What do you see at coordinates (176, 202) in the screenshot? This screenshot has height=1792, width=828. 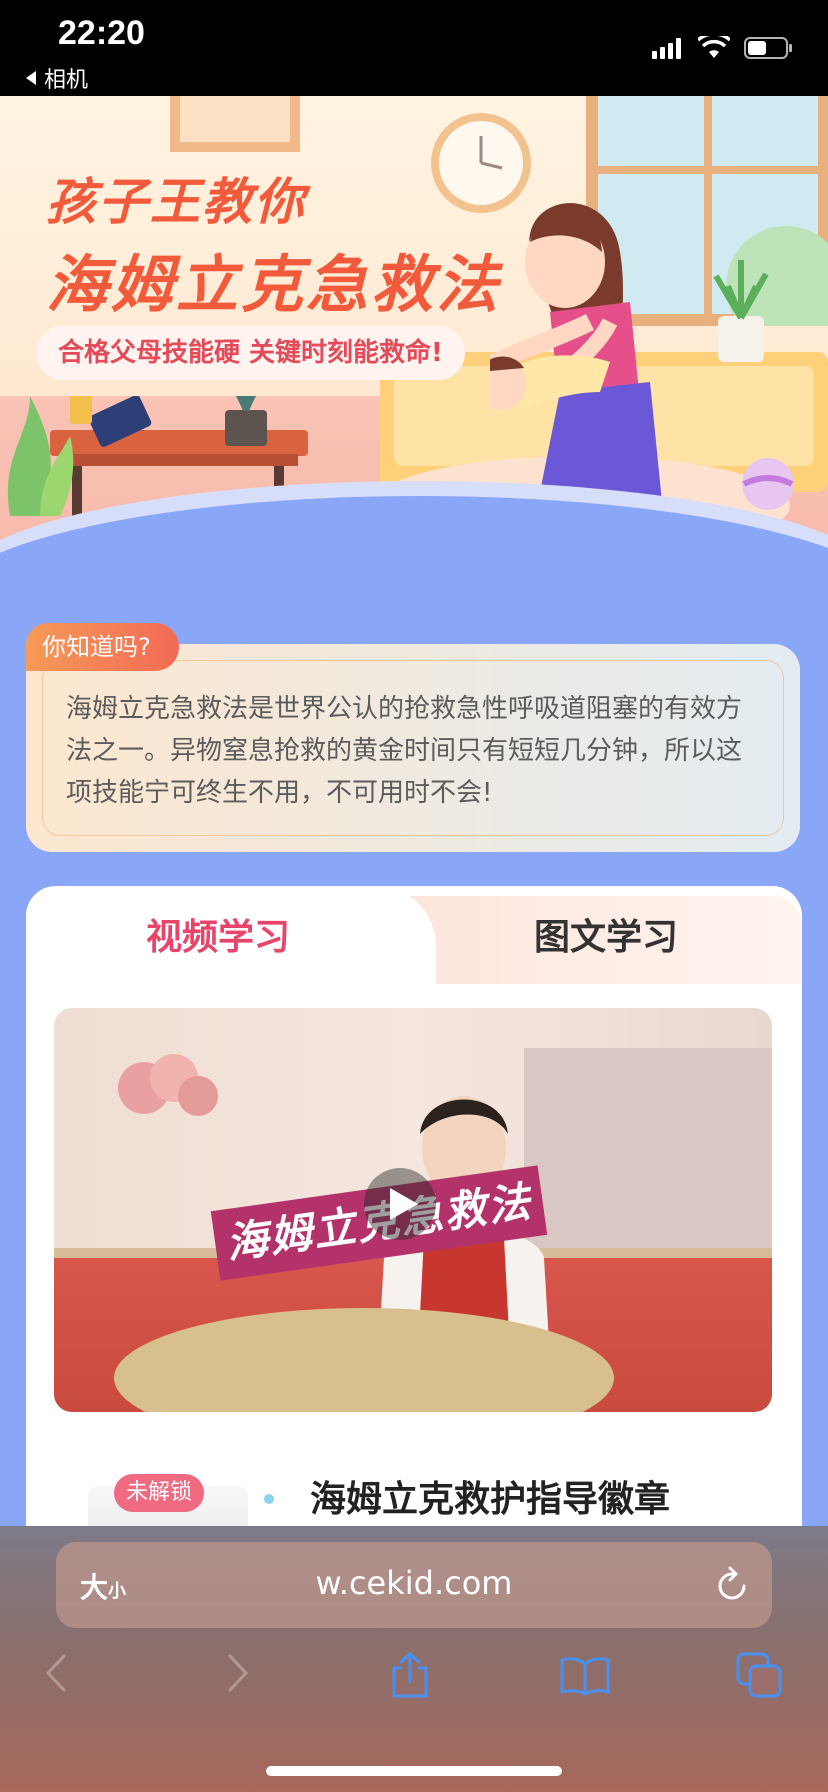 I see `hero-title-line1: 孩子王教你` at bounding box center [176, 202].